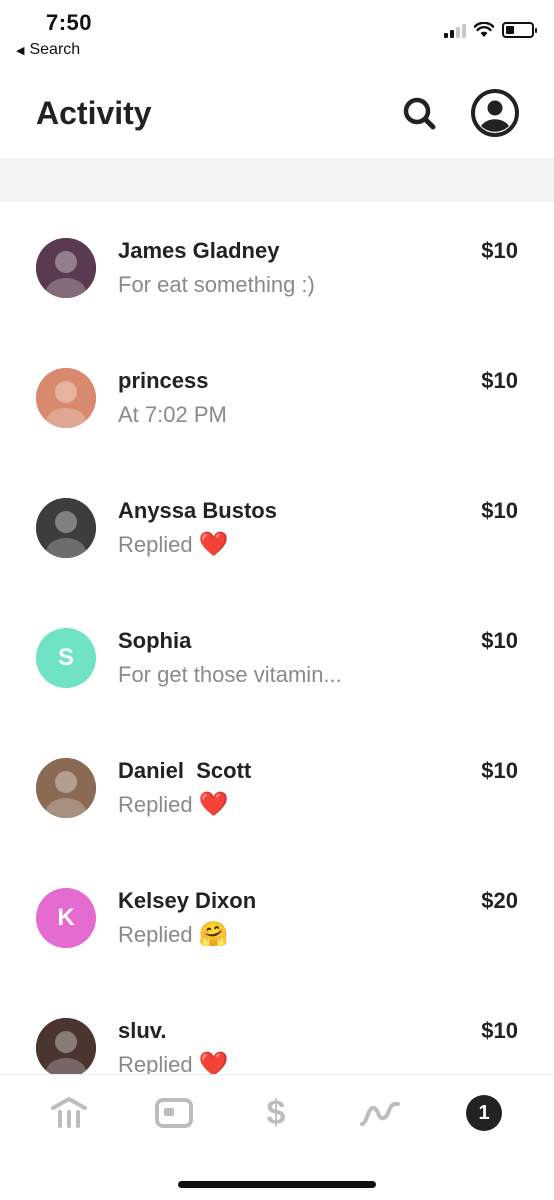 The image size is (554, 1200). What do you see at coordinates (94, 113) in the screenshot?
I see `page-title: Activity` at bounding box center [94, 113].